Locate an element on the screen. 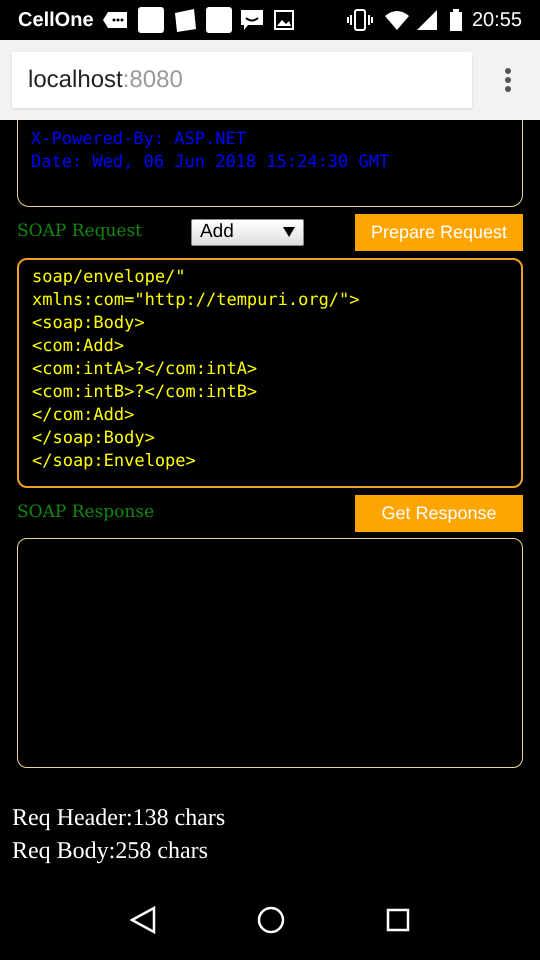 This screenshot has width=540, height=960. url-host: localhost is located at coordinates (75, 80).